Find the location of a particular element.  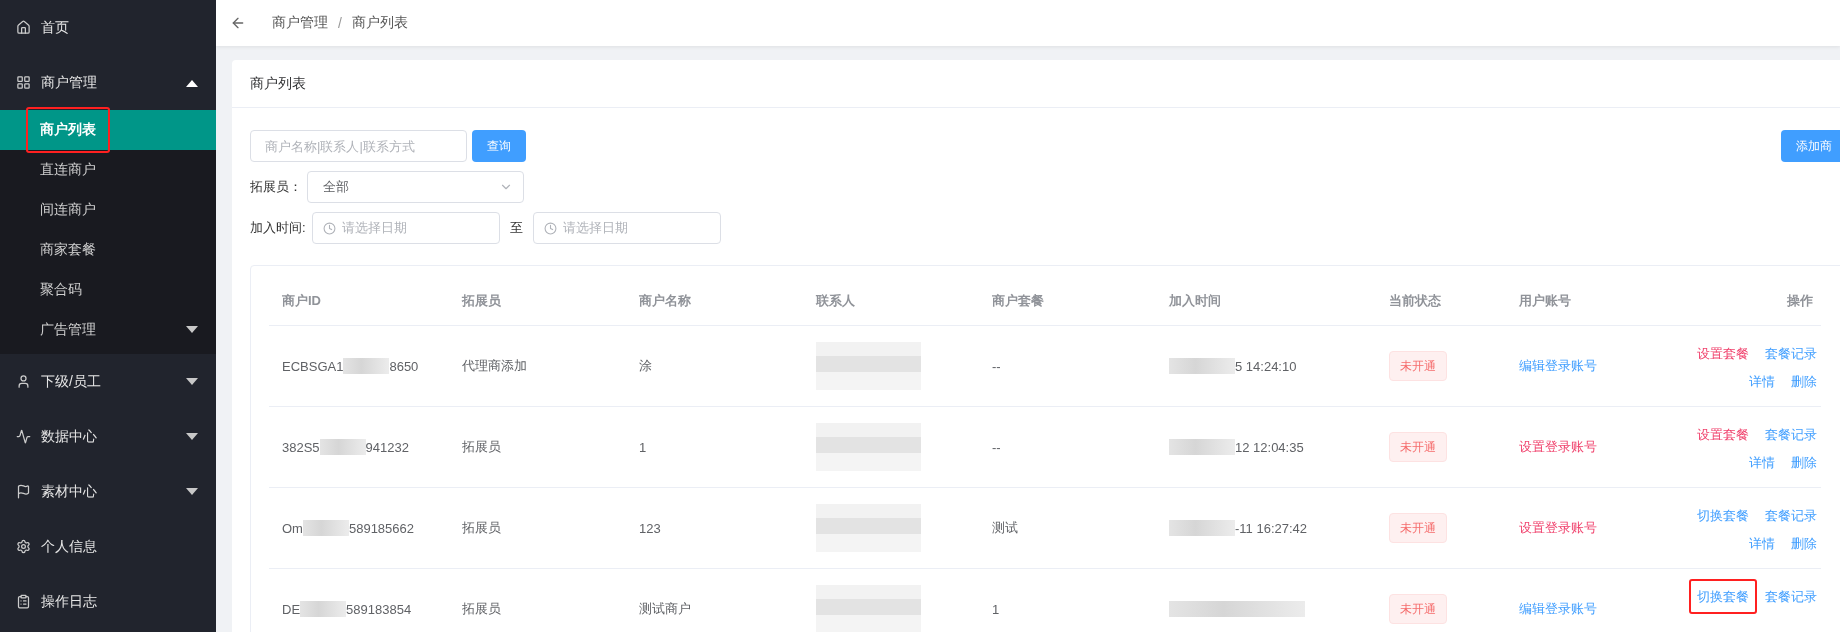

home-icon is located at coordinates (23, 27).